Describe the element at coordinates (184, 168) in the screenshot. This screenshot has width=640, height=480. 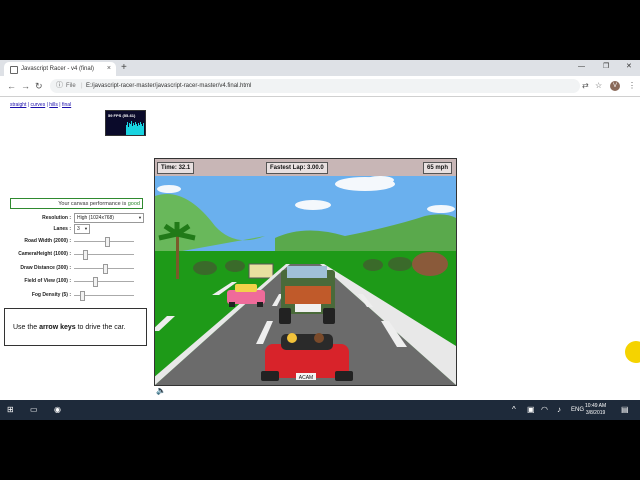
I see `hud-time-value: 32.1` at that location.